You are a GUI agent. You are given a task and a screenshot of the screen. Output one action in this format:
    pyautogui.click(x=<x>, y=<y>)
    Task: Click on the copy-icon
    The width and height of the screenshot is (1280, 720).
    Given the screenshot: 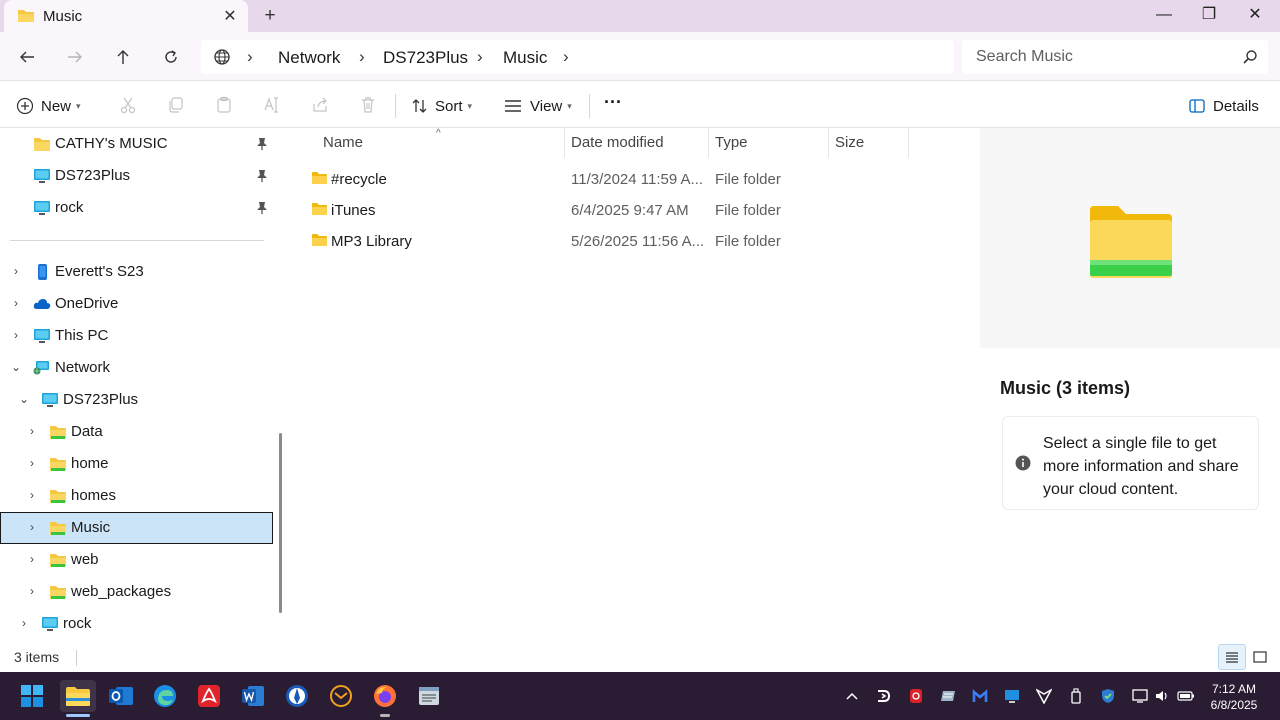 What is the action you would take?
    pyautogui.click(x=176, y=105)
    